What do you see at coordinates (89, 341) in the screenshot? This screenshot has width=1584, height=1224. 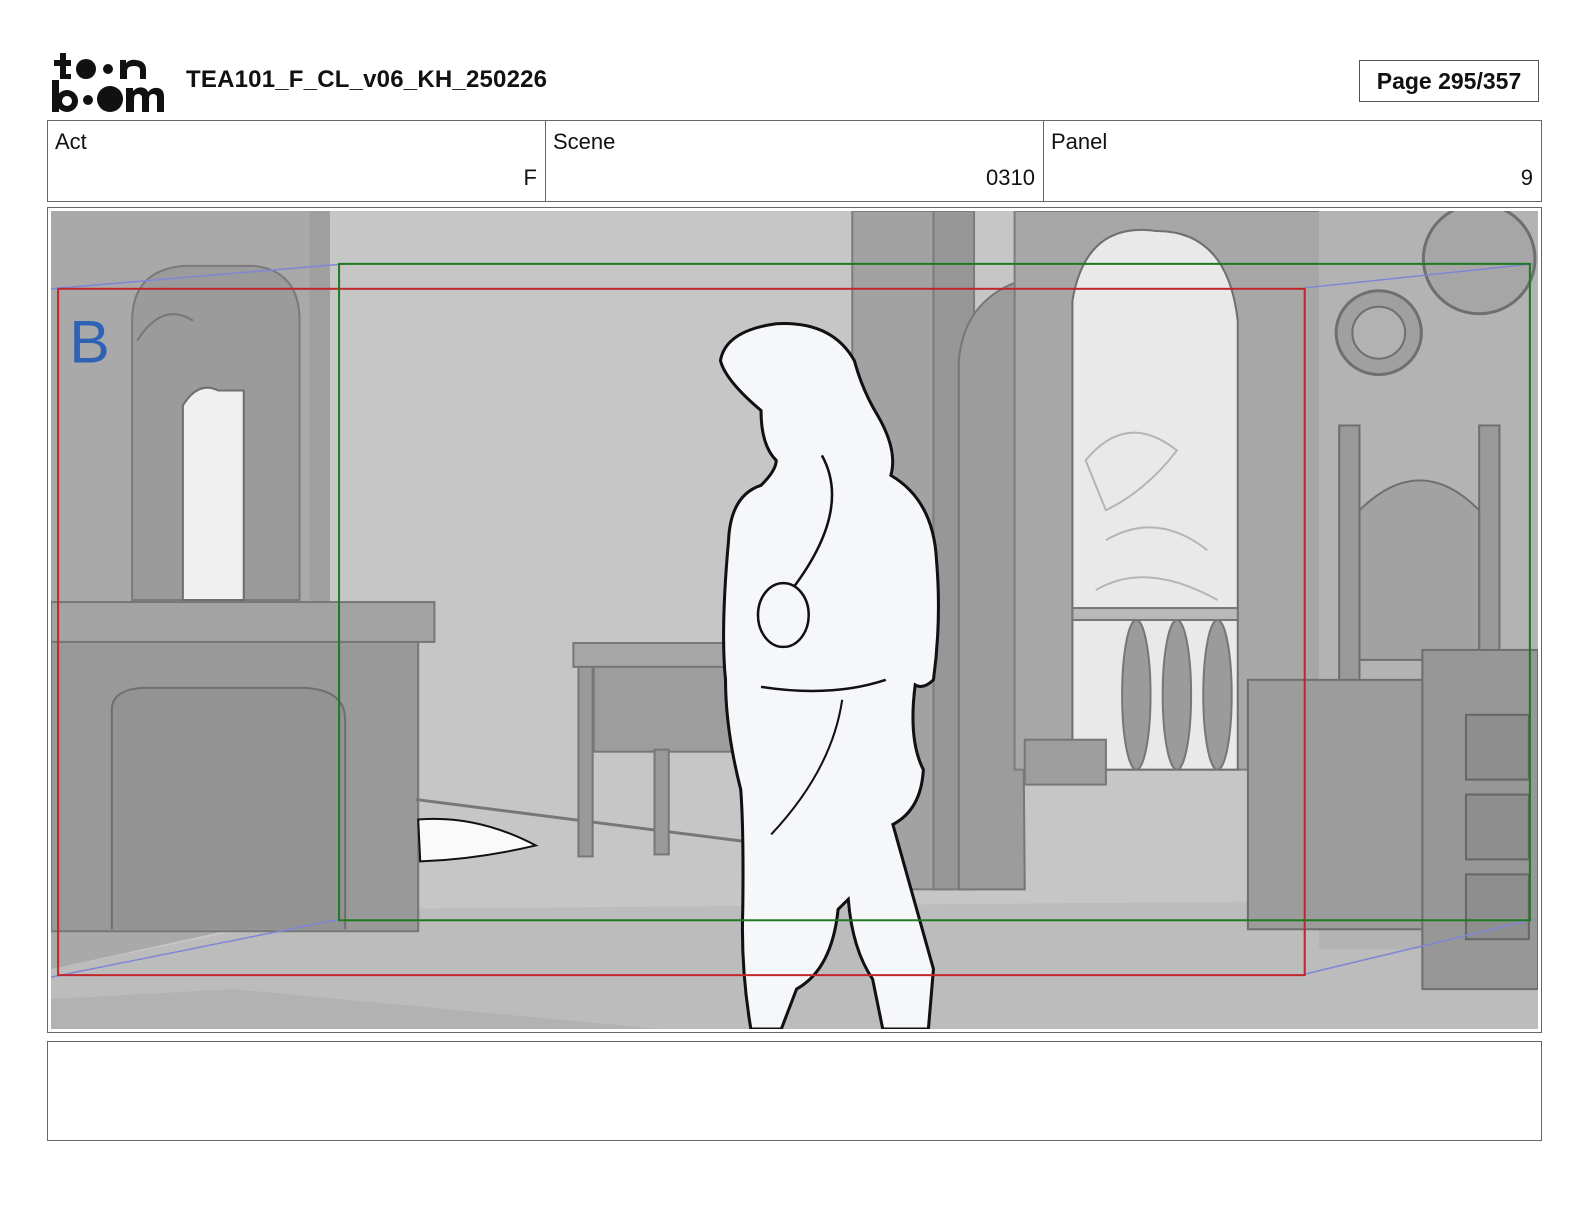 I see `layer-letter: B` at bounding box center [89, 341].